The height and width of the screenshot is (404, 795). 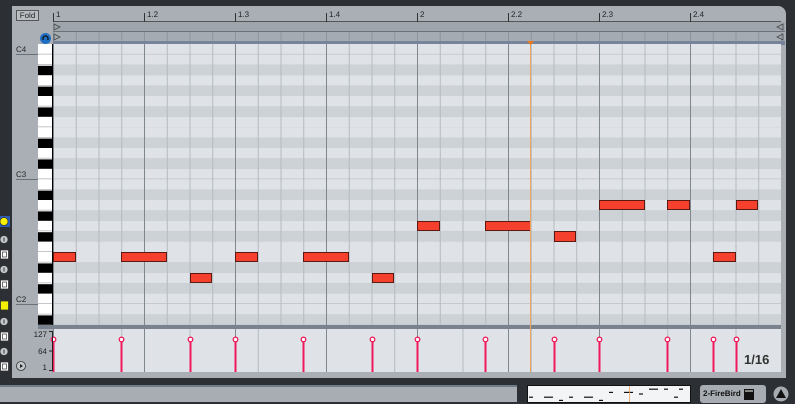 What do you see at coordinates (21, 175) in the screenshot?
I see `note-label: C3` at bounding box center [21, 175].